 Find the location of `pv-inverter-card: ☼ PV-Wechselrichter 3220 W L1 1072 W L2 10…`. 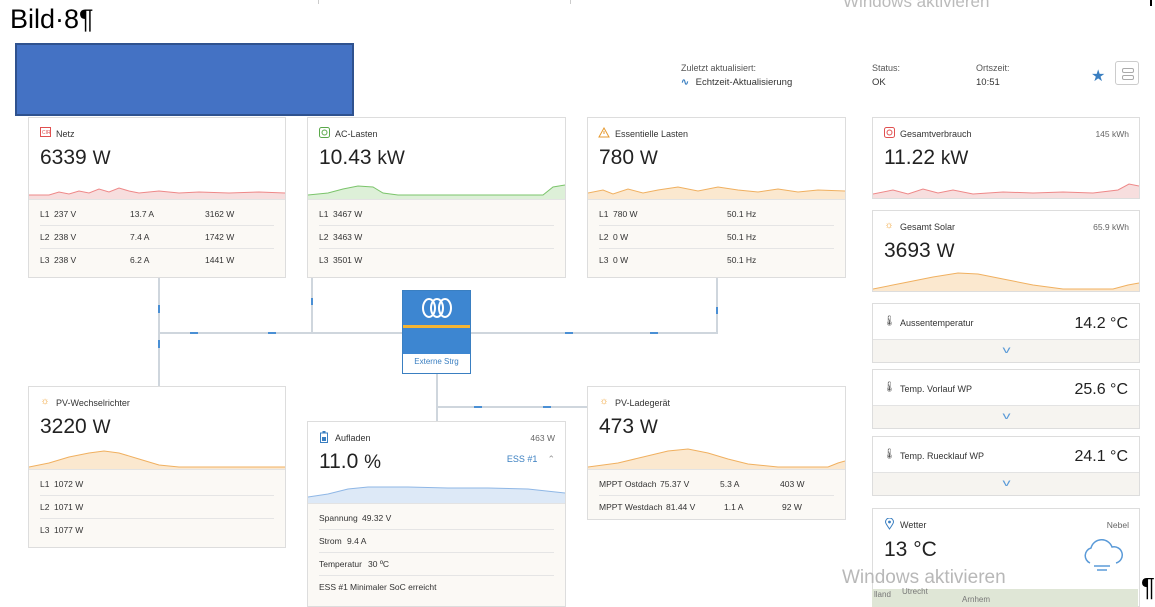

pv-inverter-card: ☼ PV-Wechselrichter 3220 W L1 1072 W L2 10… is located at coordinates (157, 467).